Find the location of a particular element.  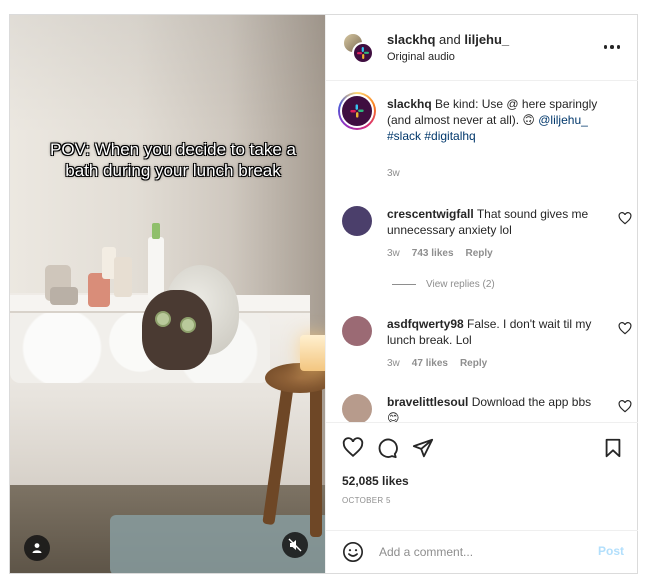

more-options-button is located at coordinates (612, 47).